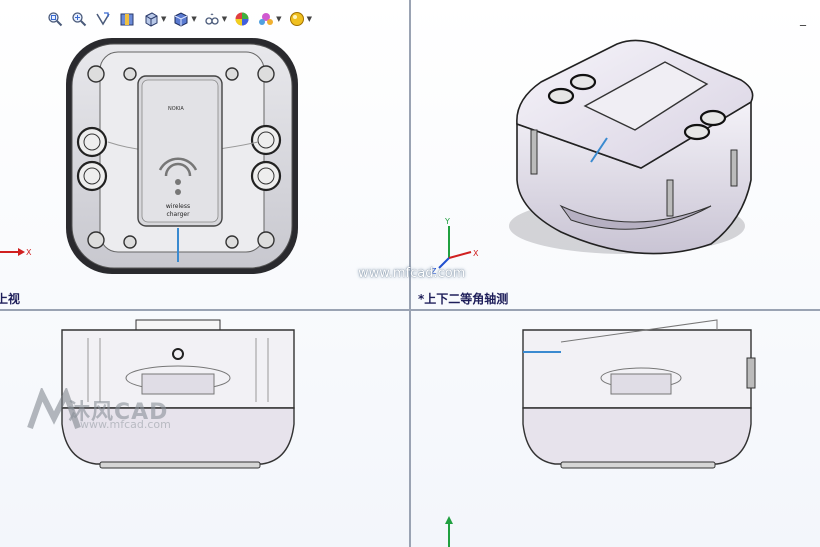 The height and width of the screenshot is (547, 820). I want to click on view-orientation-icon, so click(151, 19).